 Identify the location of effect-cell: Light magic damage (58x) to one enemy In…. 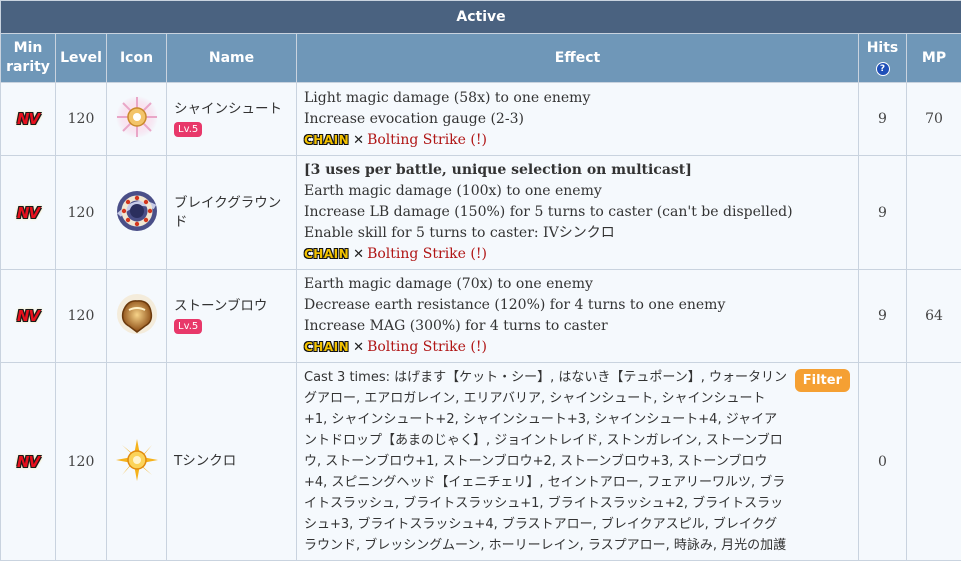
(577, 119).